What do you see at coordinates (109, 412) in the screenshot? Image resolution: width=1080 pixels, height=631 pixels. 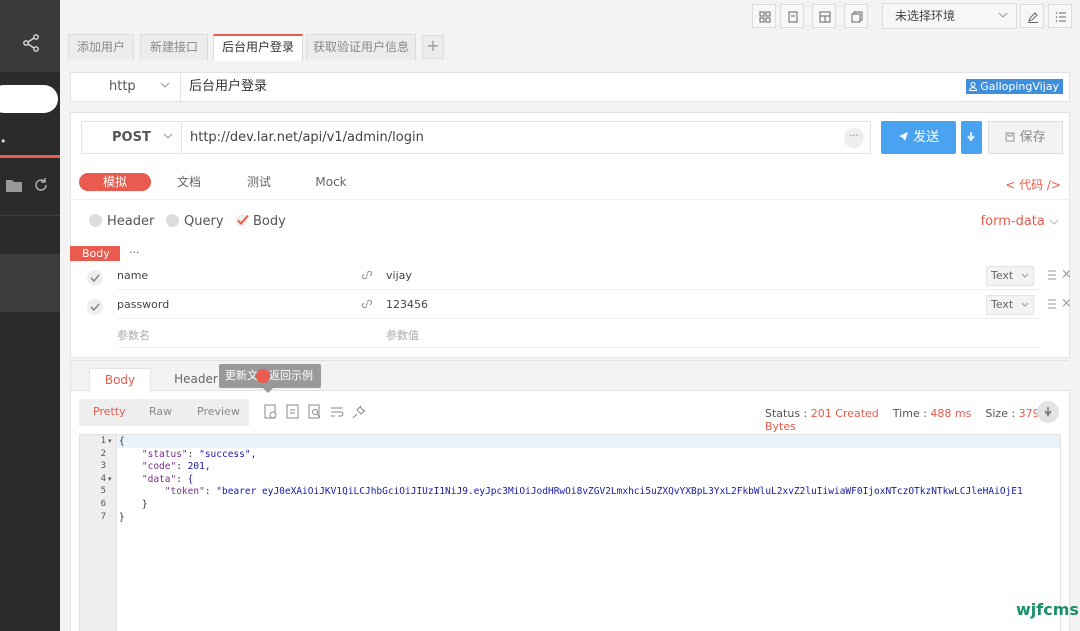 I see `format-pretty: Pretty` at bounding box center [109, 412].